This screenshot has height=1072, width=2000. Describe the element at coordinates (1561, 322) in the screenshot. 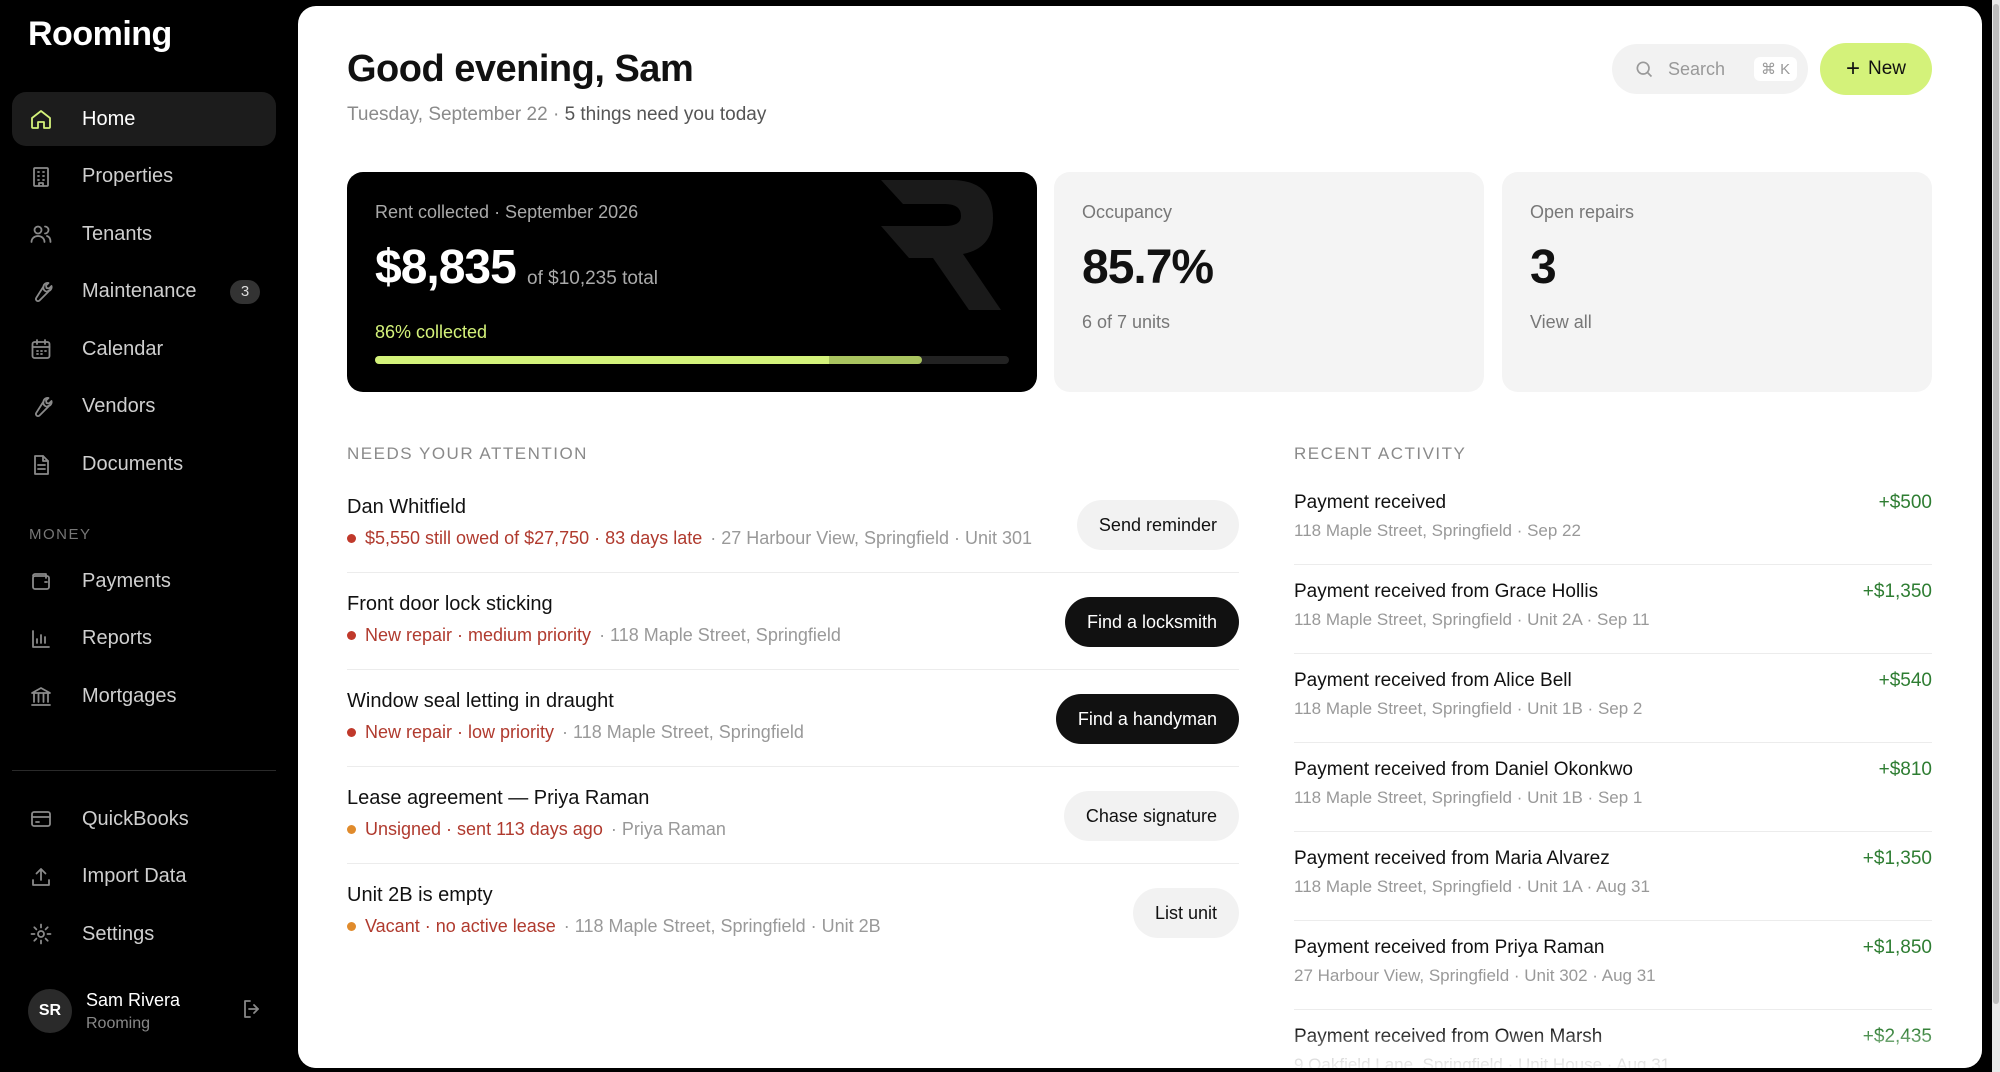

I see `repairs-view-all-link: View all` at that location.